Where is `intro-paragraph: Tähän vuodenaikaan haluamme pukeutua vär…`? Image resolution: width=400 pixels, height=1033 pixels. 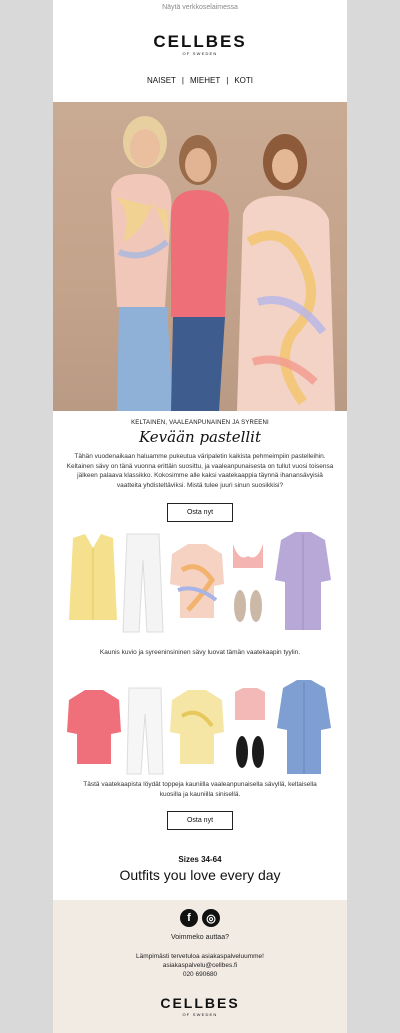 intro-paragraph: Tähän vuodenaikaan haluamme pukeutua vär… is located at coordinates (200, 471).